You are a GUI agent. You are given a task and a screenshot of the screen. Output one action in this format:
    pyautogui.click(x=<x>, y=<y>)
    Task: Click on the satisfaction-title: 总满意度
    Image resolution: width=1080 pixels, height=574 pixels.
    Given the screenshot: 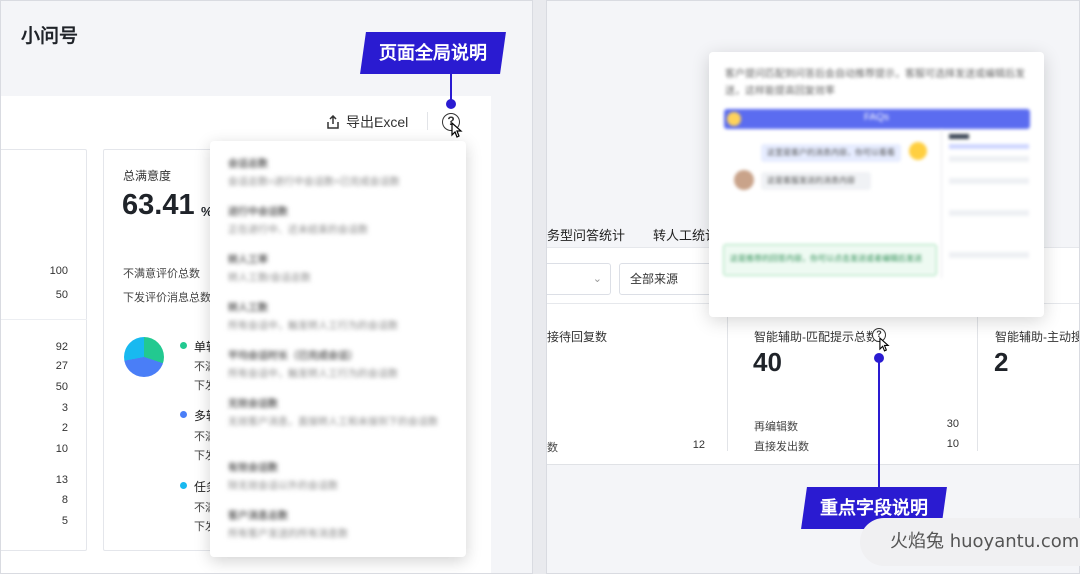 What is the action you would take?
    pyautogui.click(x=147, y=176)
    